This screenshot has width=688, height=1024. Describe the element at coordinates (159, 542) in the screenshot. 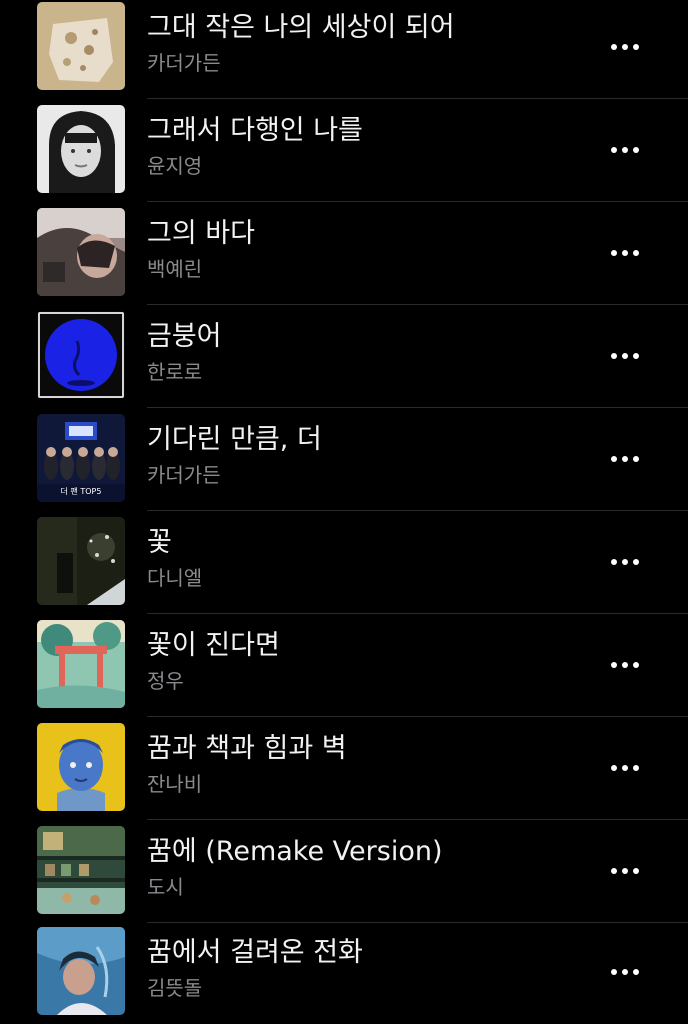

I see `song-title: 꽃` at that location.